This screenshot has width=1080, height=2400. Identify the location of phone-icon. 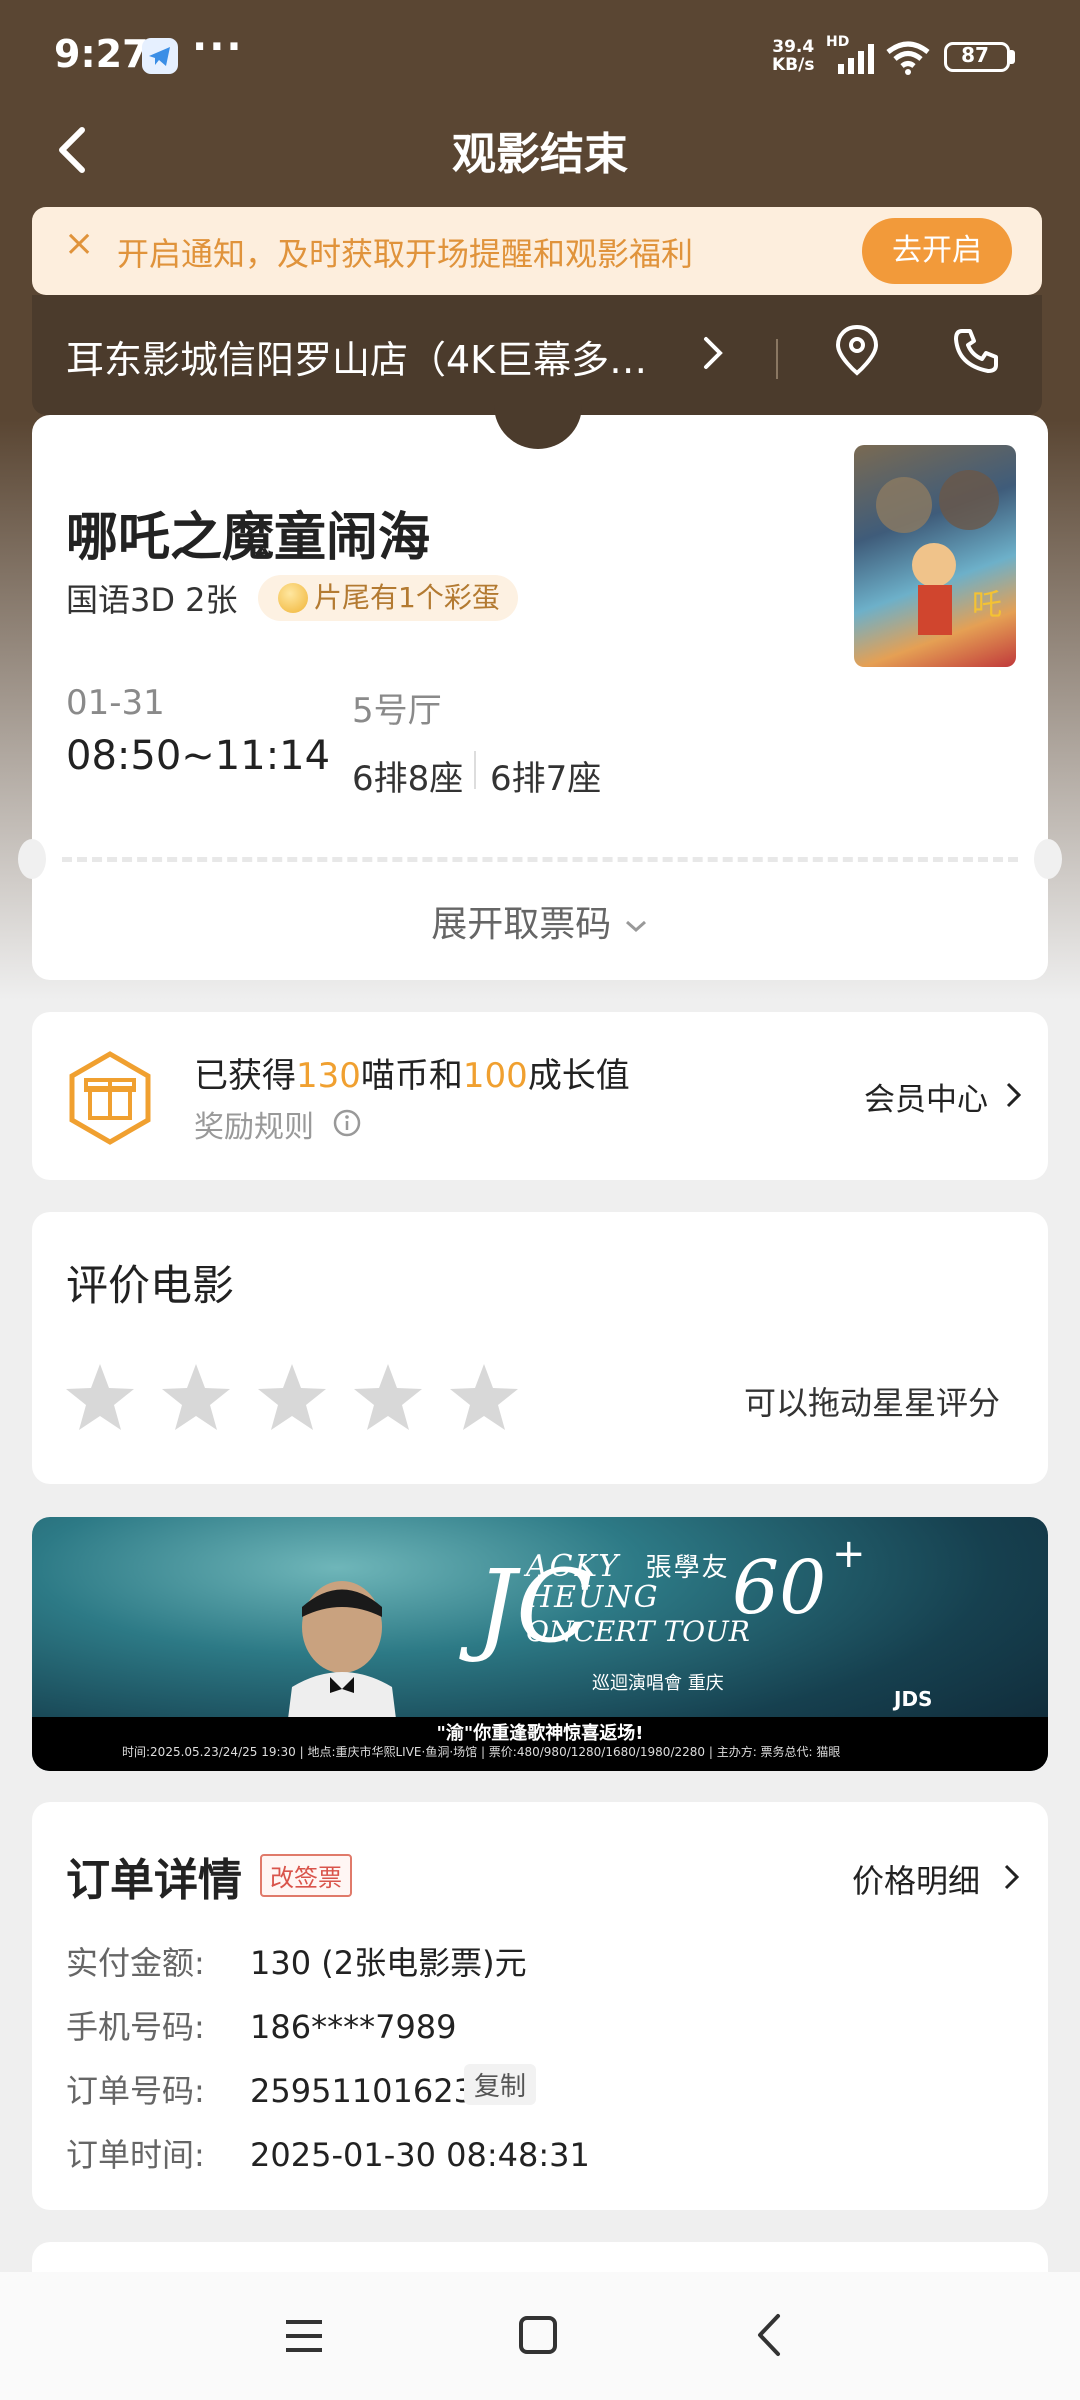
(976, 351).